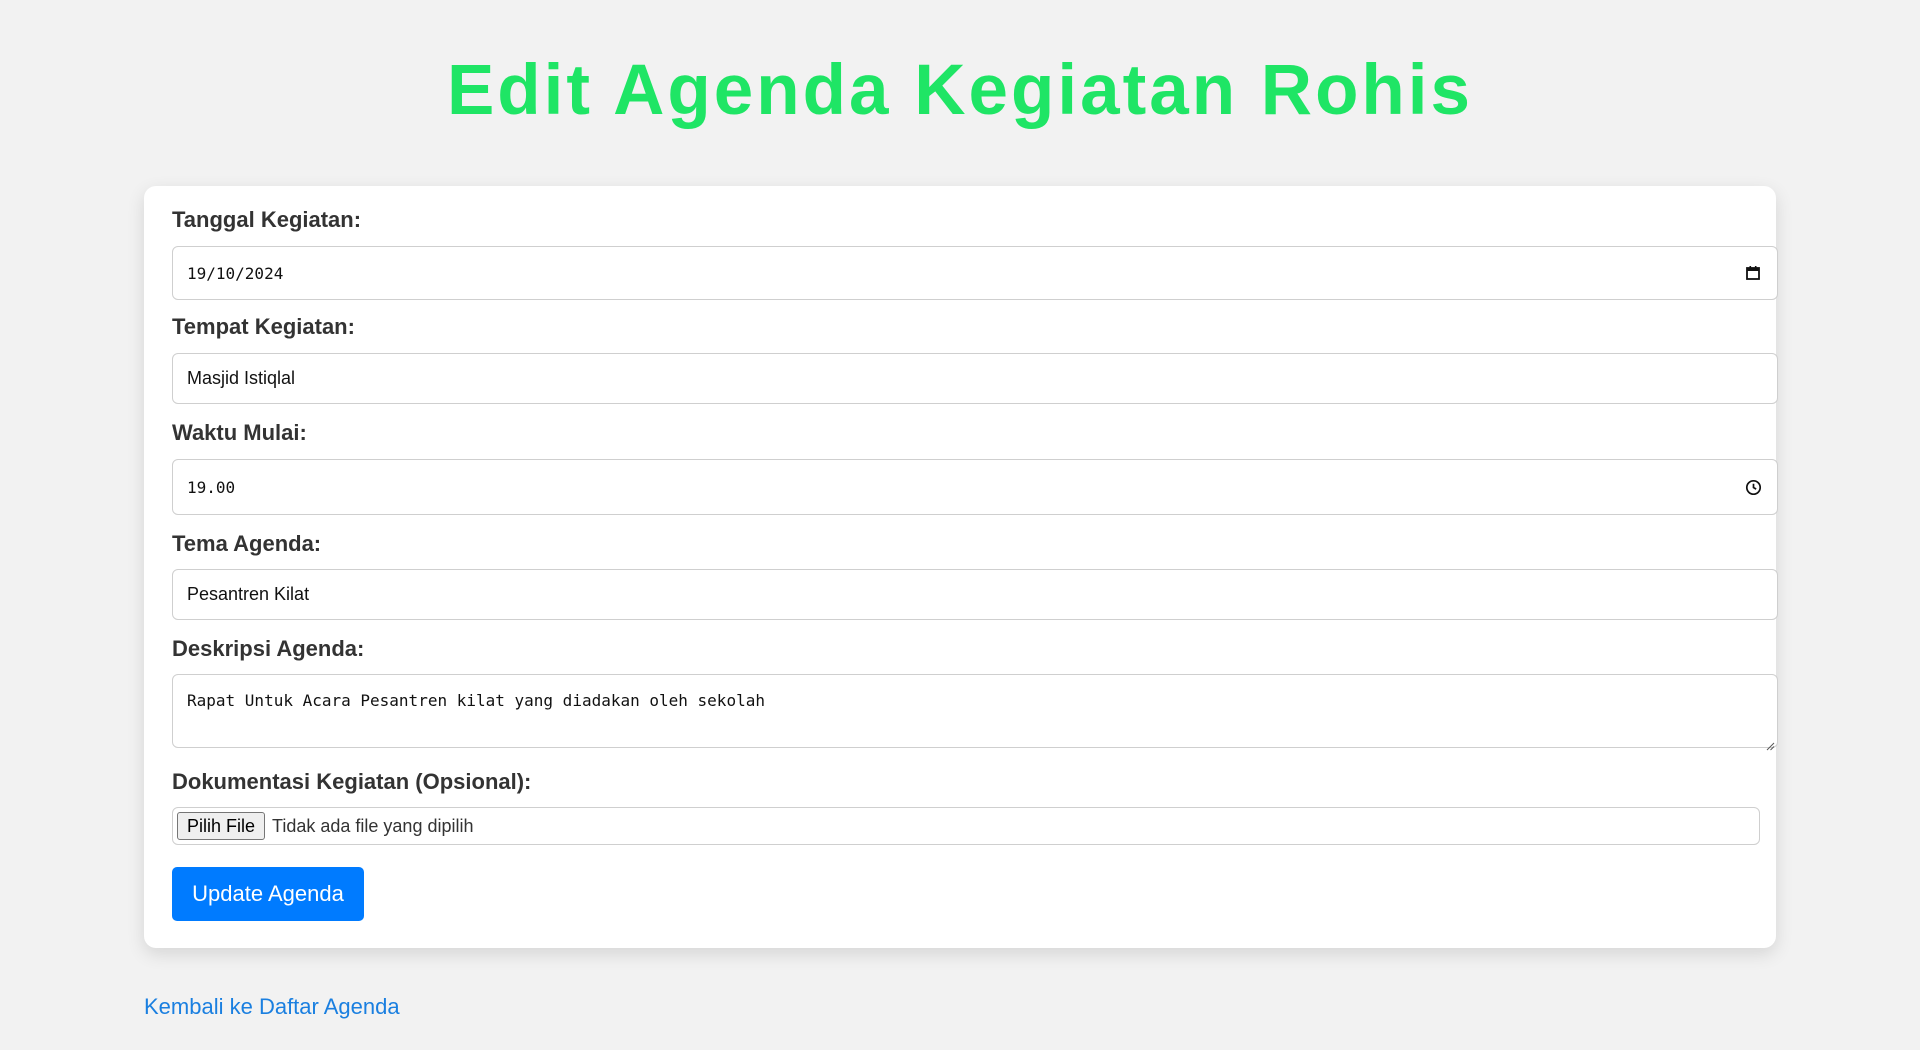 The width and height of the screenshot is (1920, 1050). Describe the element at coordinates (268, 894) in the screenshot. I see `update-agenda-button: Update Agenda` at that location.